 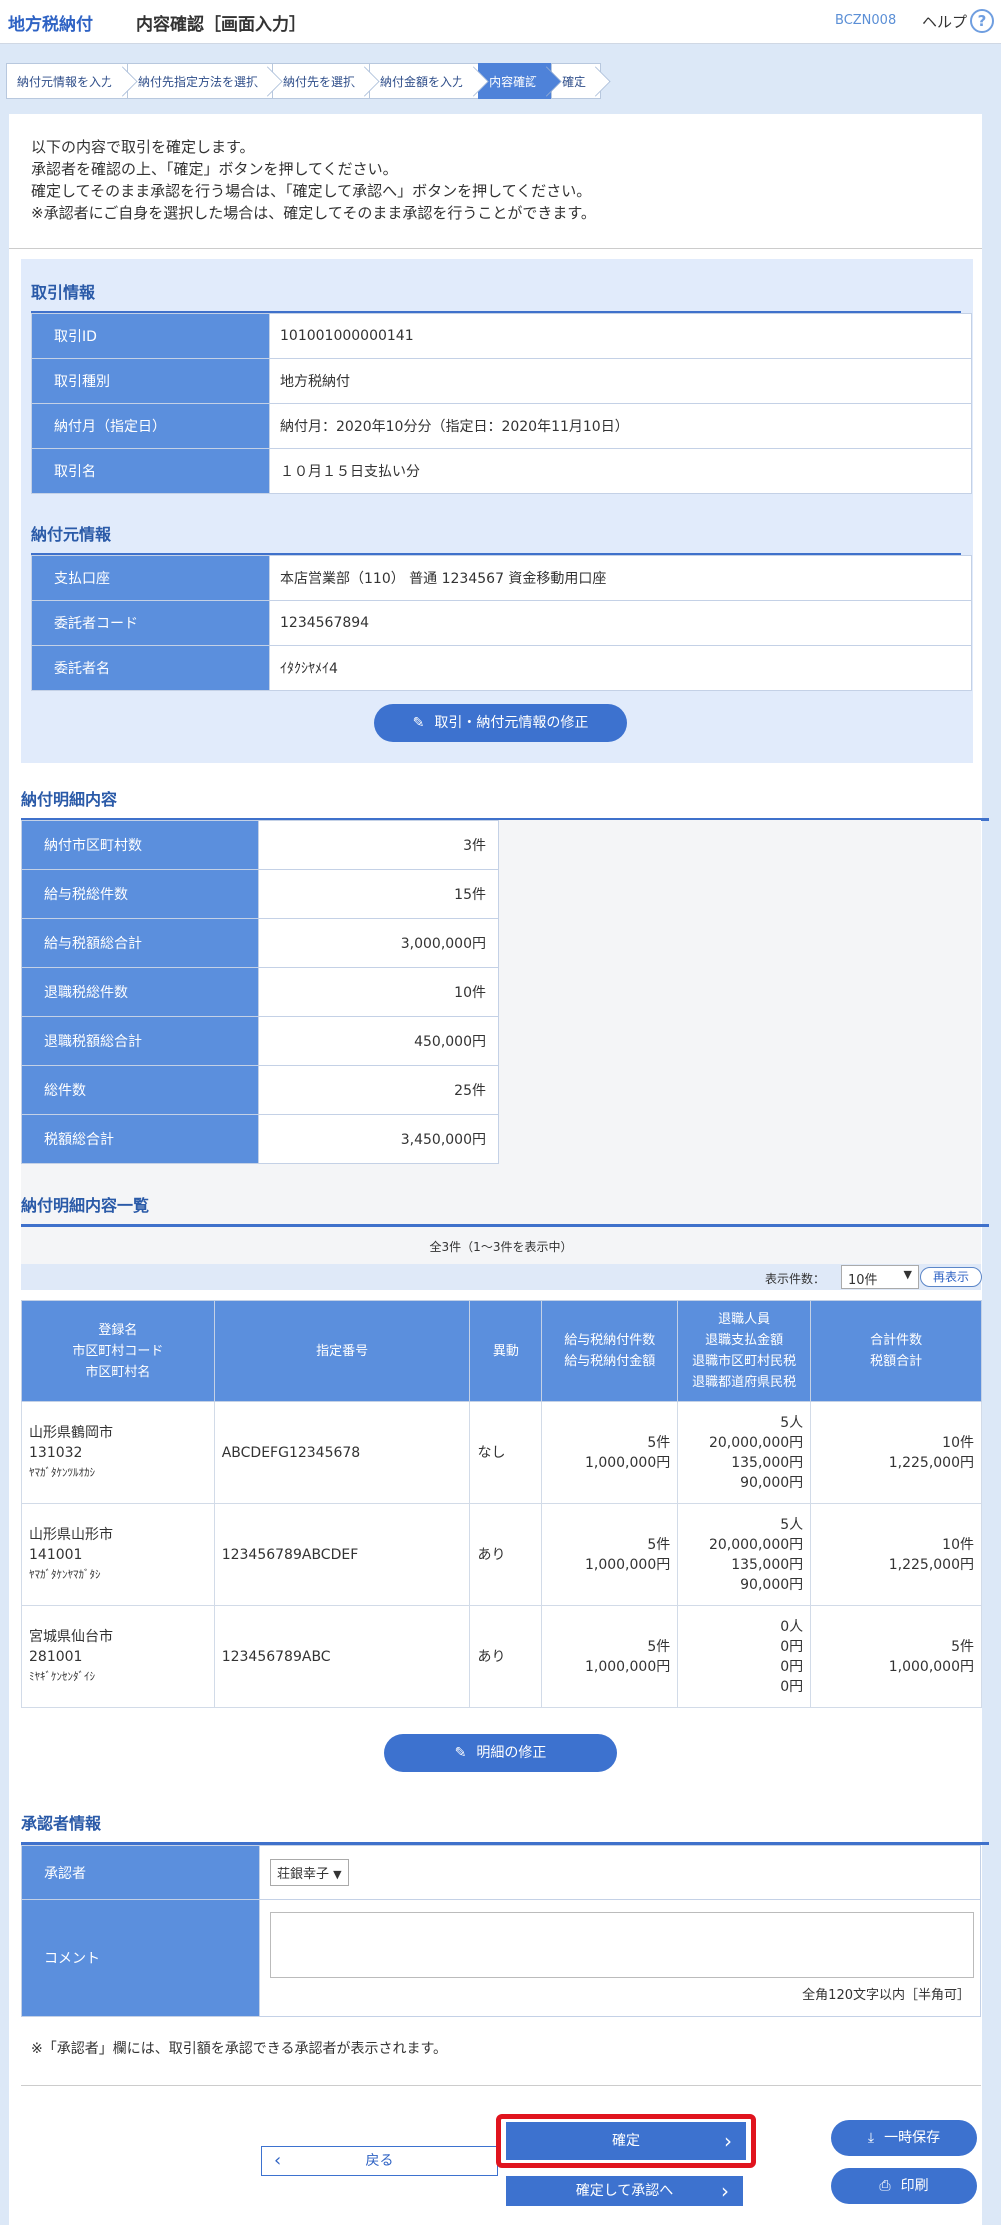 I want to click on screen-code: BCZN008, so click(x=866, y=20).